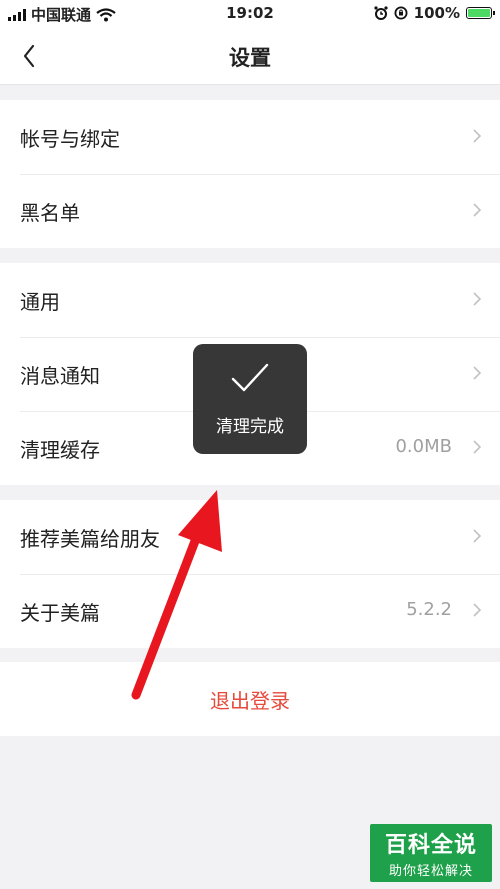 Image resolution: width=500 pixels, height=889 pixels. What do you see at coordinates (430, 871) in the screenshot?
I see `watermark-subtitle: 助你轻松解决` at bounding box center [430, 871].